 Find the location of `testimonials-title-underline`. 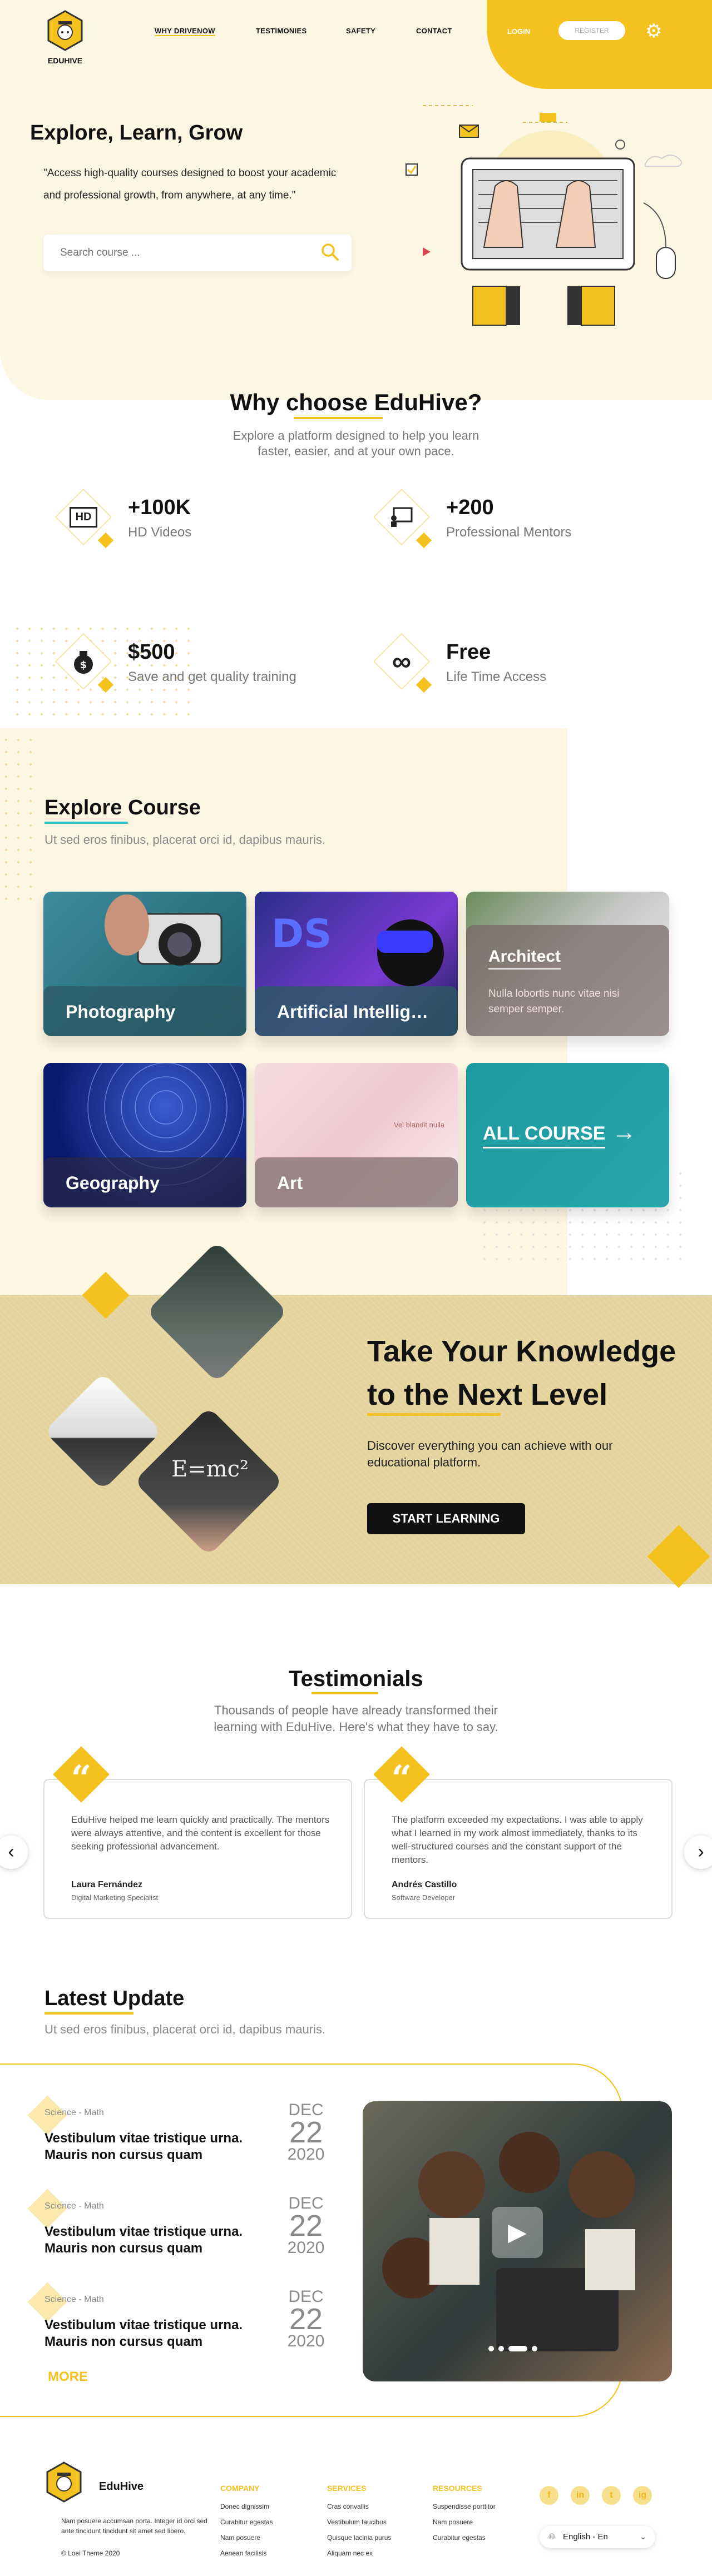

testimonials-title-underline is located at coordinates (345, 1693).